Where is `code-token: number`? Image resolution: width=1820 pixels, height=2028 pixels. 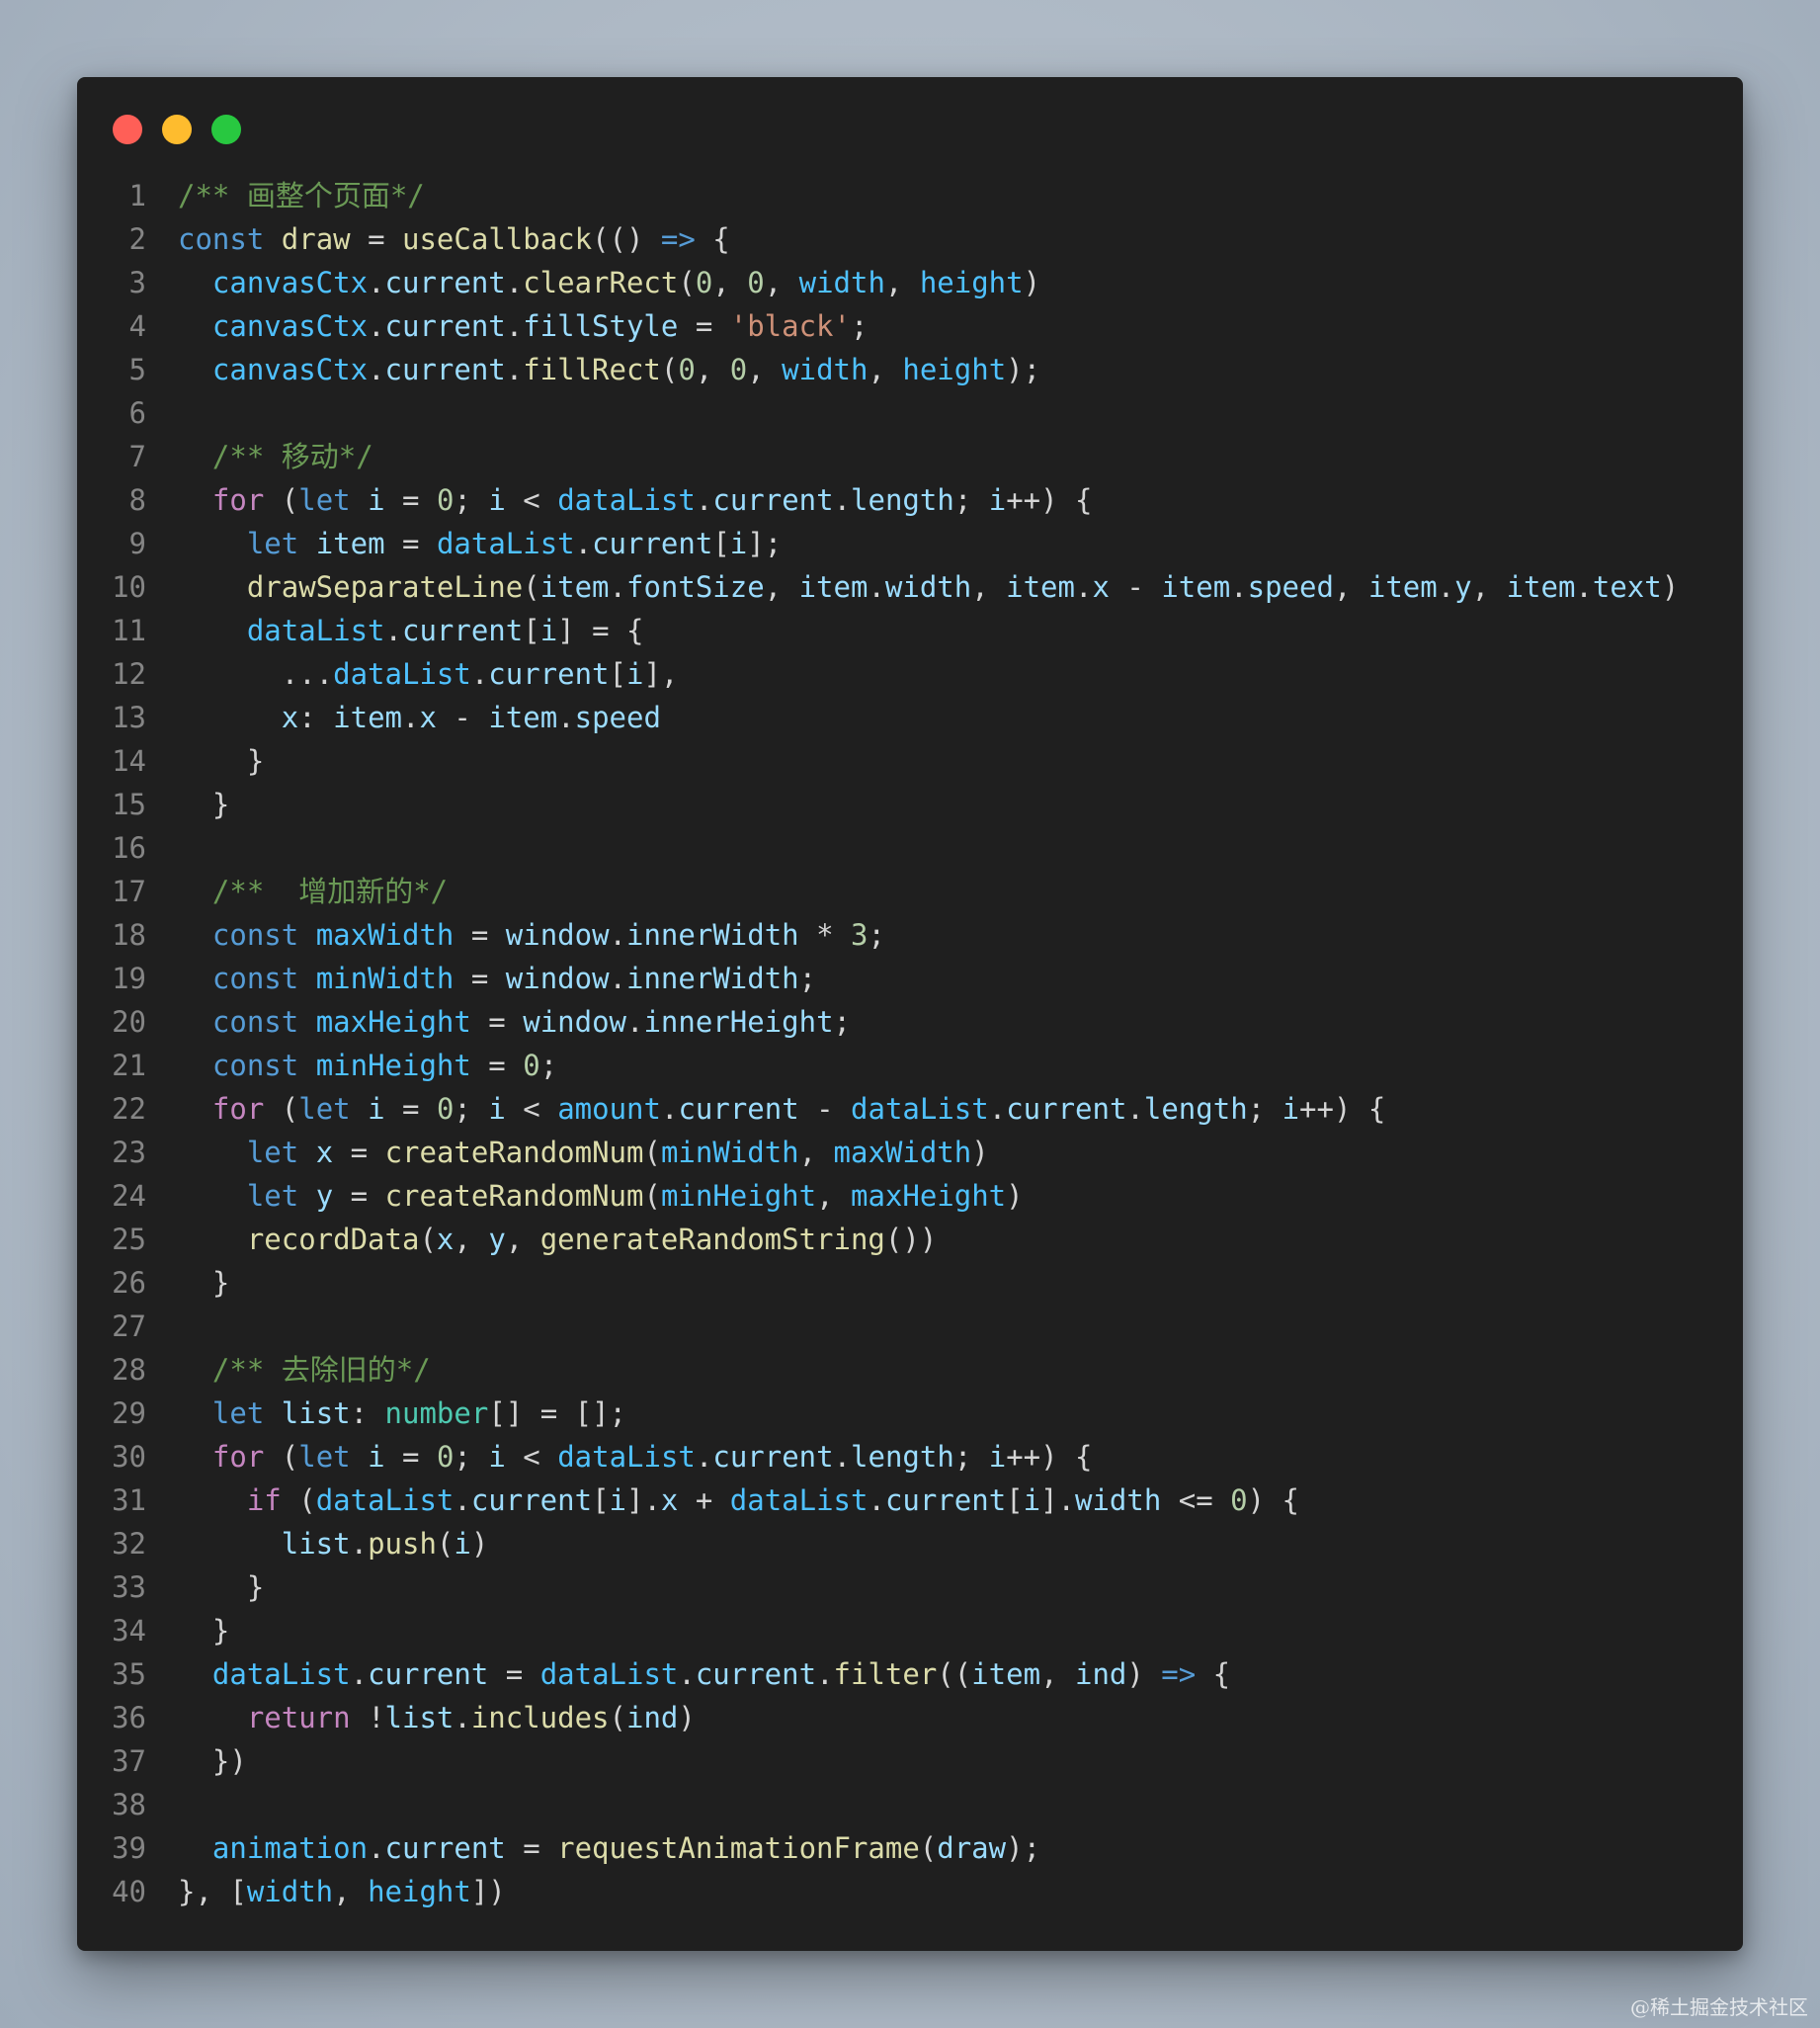
code-token: number is located at coordinates (436, 1413).